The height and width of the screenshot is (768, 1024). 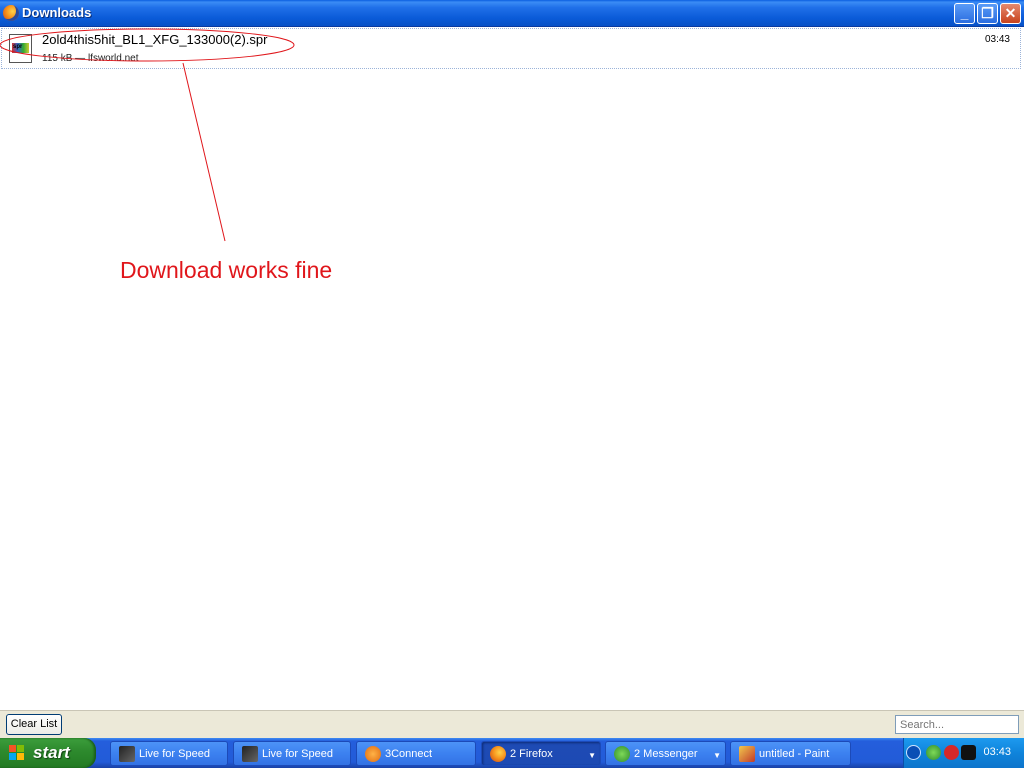 I want to click on system-tray: 03:43, so click(x=963, y=753).